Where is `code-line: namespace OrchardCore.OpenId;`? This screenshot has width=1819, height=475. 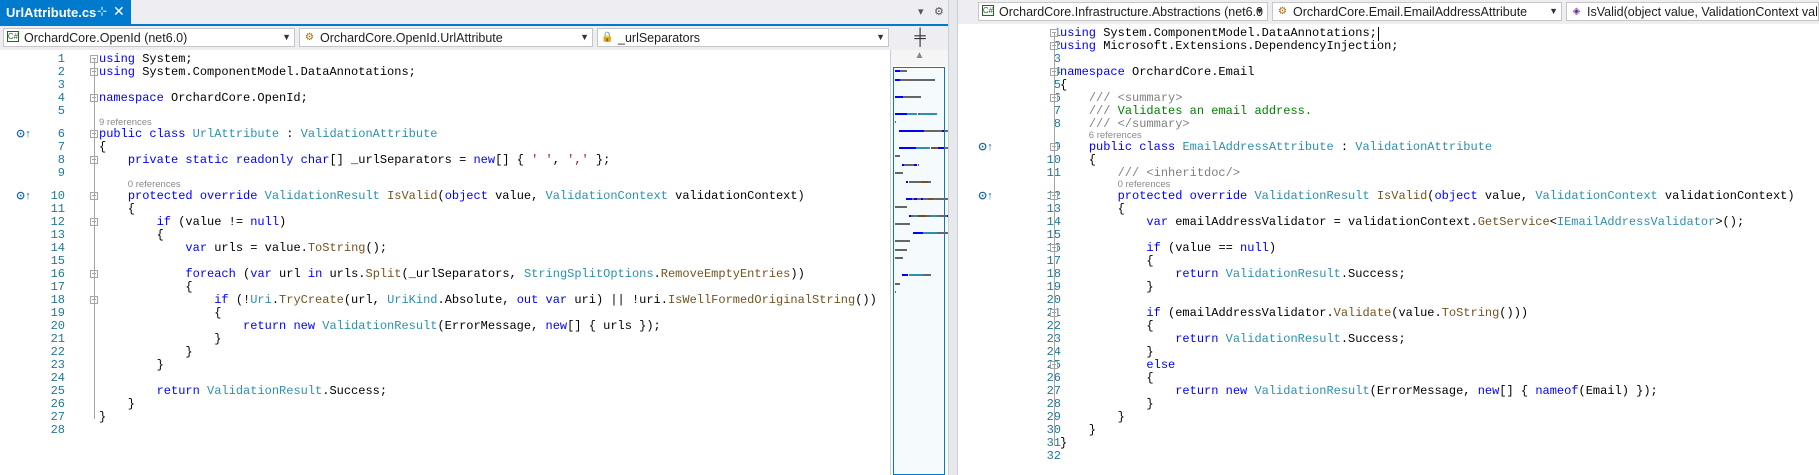 code-line: namespace OrchardCore.OpenId; is located at coordinates (203, 98).